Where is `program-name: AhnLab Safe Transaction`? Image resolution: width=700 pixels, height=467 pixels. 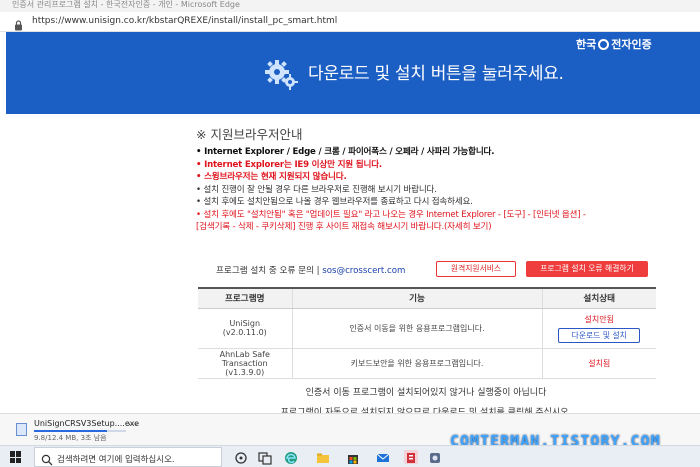
program-name: AhnLab Safe Transaction is located at coordinates (244, 358).